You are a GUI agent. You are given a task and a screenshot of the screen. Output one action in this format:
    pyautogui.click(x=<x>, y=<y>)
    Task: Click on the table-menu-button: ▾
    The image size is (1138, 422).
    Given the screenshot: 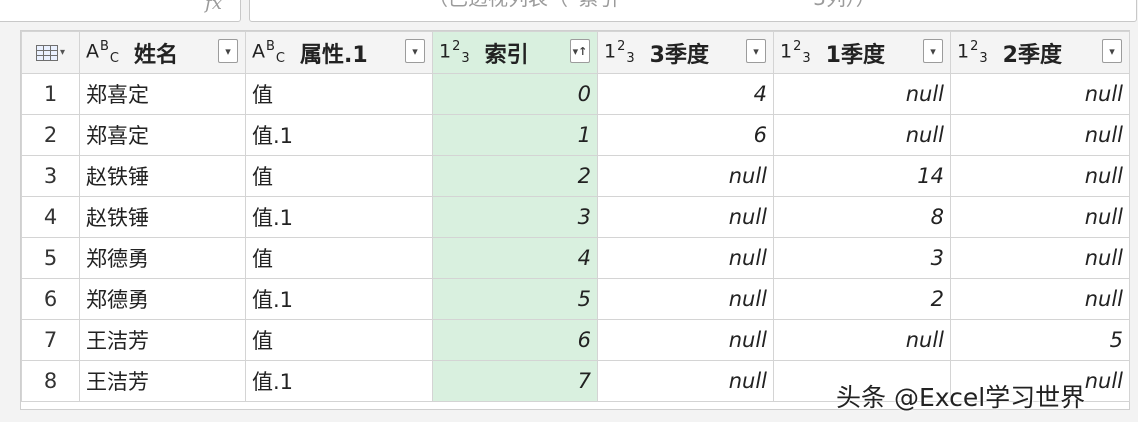 What is the action you would take?
    pyautogui.click(x=50, y=52)
    